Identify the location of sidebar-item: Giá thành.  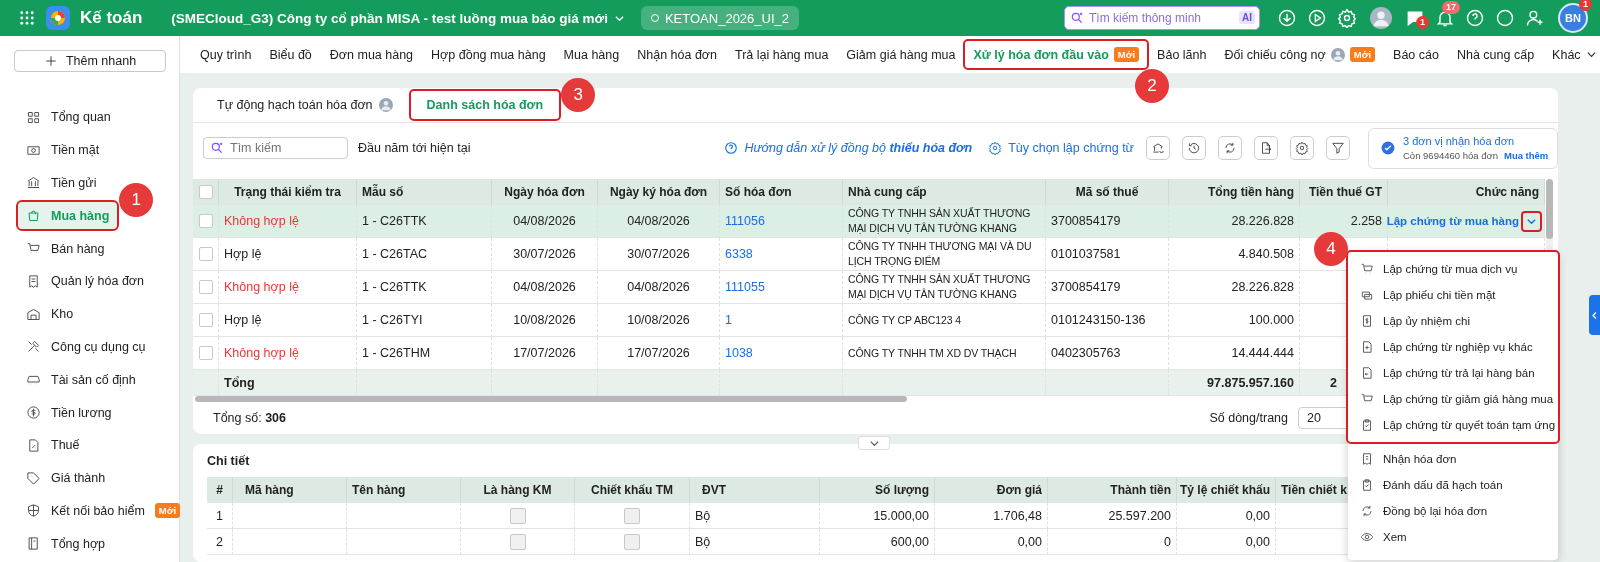
(66, 478).